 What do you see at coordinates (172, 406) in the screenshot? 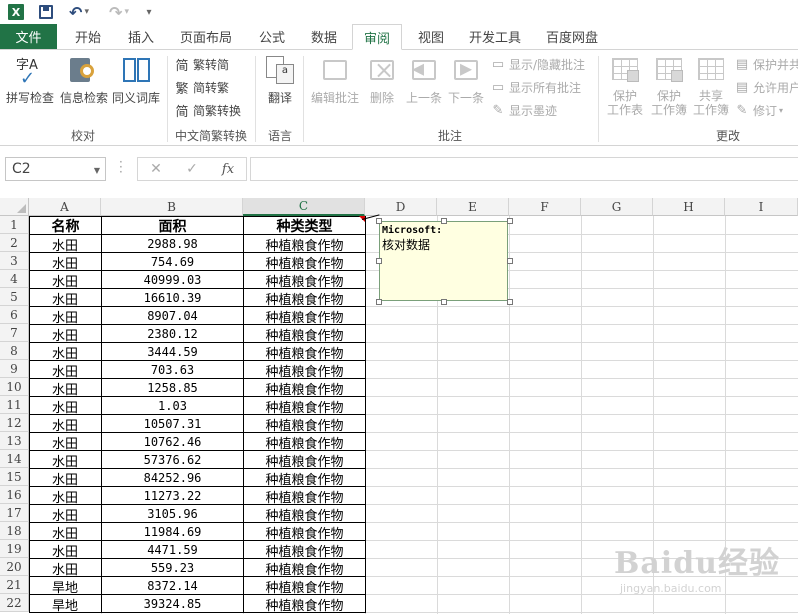
I see `cell-area: 1.03` at bounding box center [172, 406].